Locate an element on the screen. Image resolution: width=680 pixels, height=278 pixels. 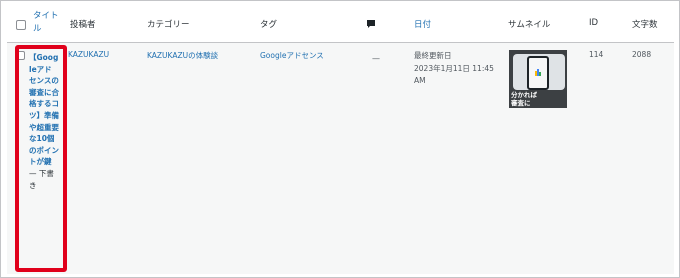
thumbnail-caption-line-2: 審査に is located at coordinates (521, 103).